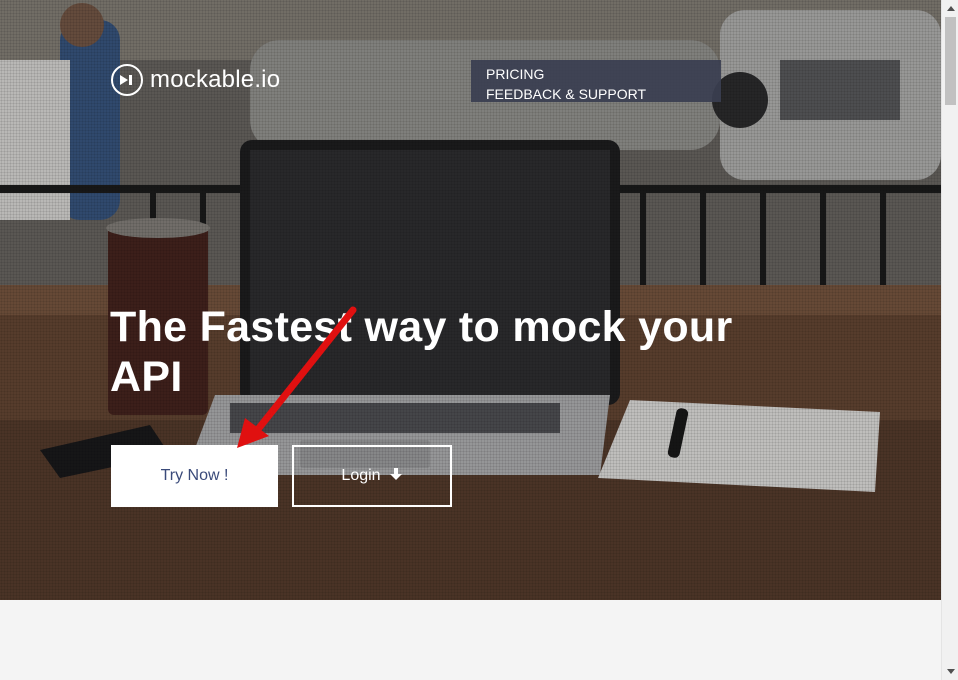 The width and height of the screenshot is (958, 680). What do you see at coordinates (215, 79) in the screenshot?
I see `brand-name: mockable.io` at bounding box center [215, 79].